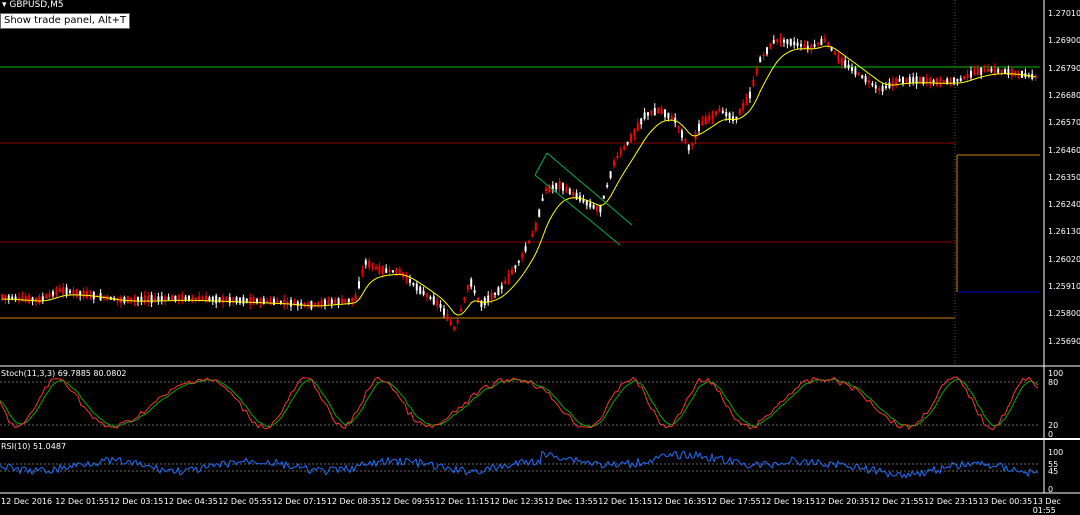 This screenshot has height=515, width=1080. What do you see at coordinates (679, 501) in the screenshot?
I see `time-tick: 12 Dec 16:35` at bounding box center [679, 501].